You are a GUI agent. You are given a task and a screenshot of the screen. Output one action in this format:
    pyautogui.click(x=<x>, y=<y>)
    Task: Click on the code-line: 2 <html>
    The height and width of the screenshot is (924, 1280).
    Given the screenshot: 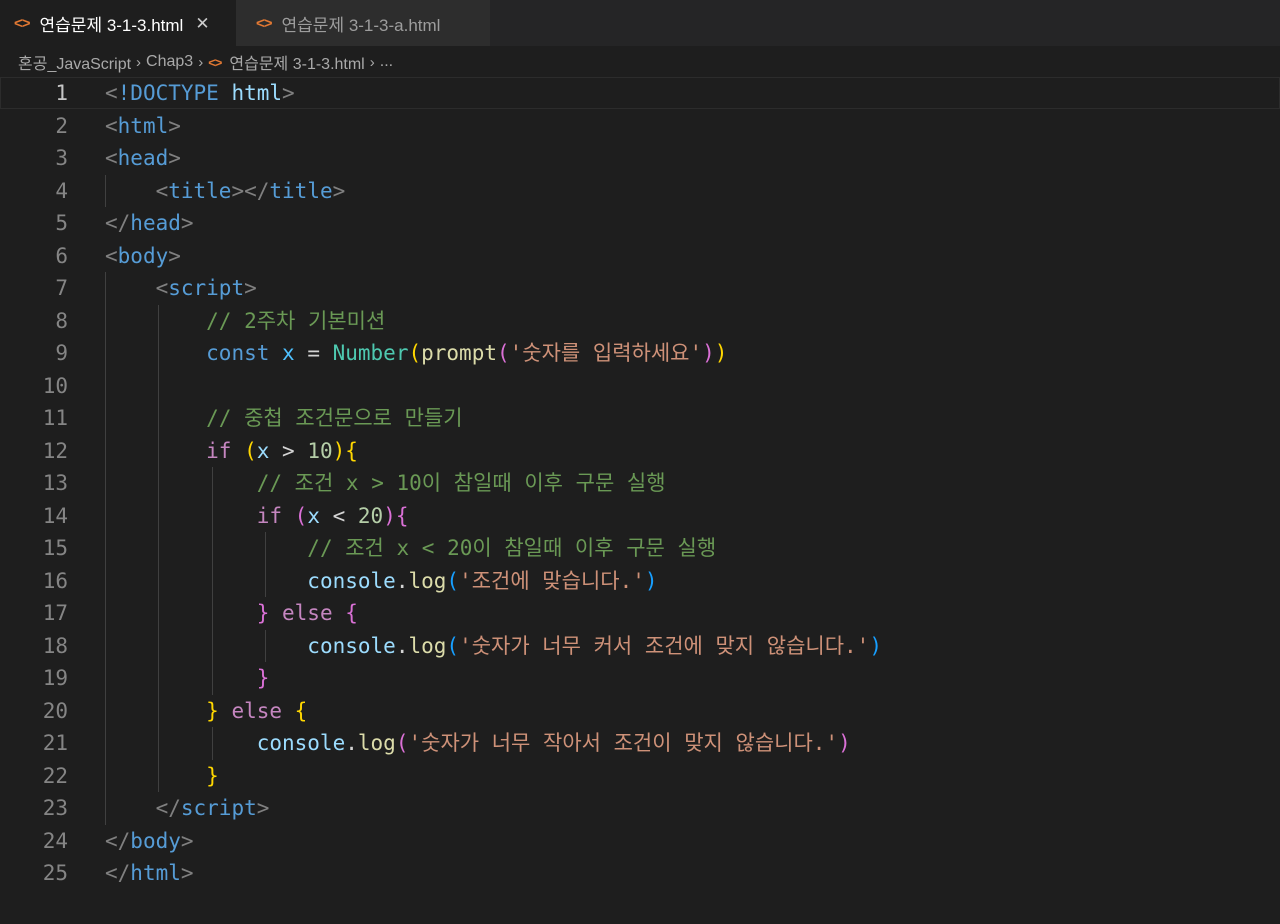 What is the action you would take?
    pyautogui.click(x=640, y=126)
    